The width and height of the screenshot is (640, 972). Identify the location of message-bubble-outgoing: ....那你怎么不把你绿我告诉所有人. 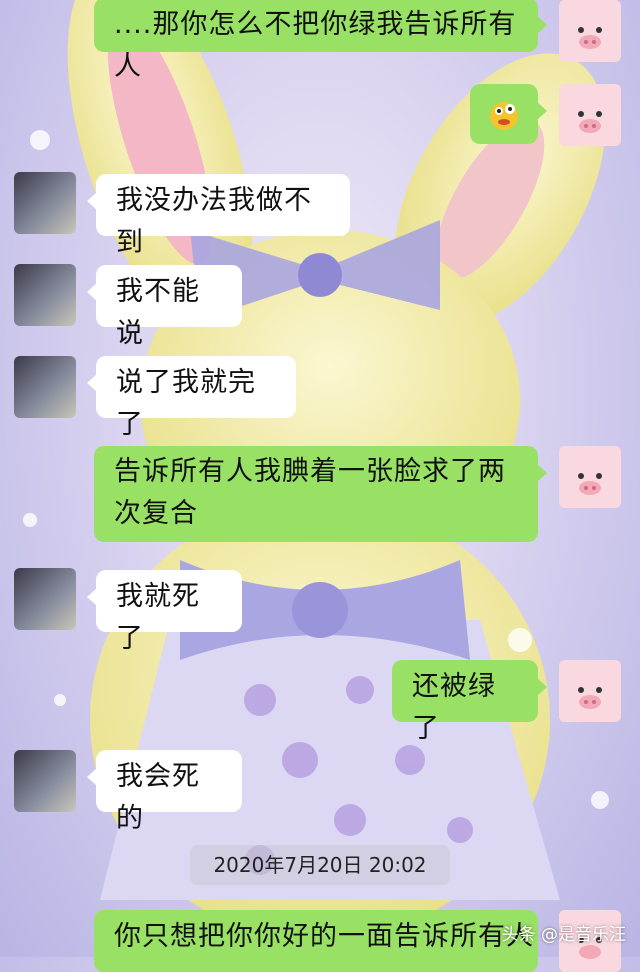
(320, 41).